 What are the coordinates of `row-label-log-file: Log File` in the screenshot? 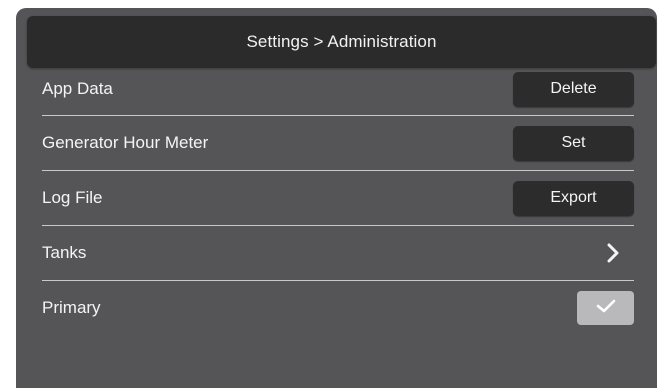 It's located at (72, 197).